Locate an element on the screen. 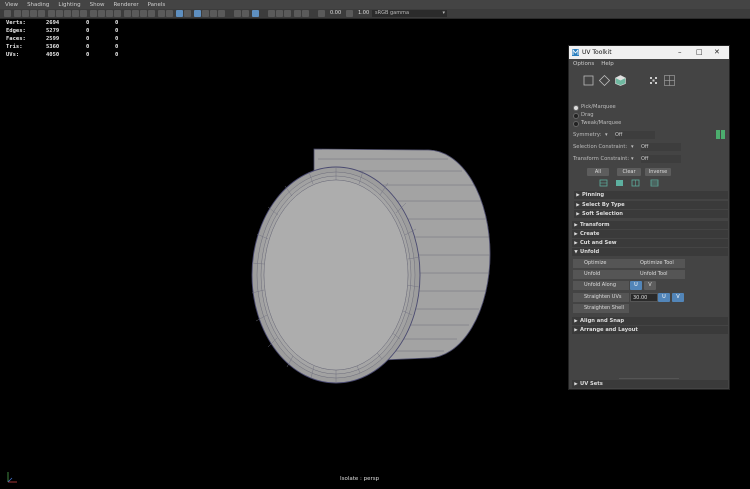  unfold-along-button: Unfold Along is located at coordinates (601, 285).